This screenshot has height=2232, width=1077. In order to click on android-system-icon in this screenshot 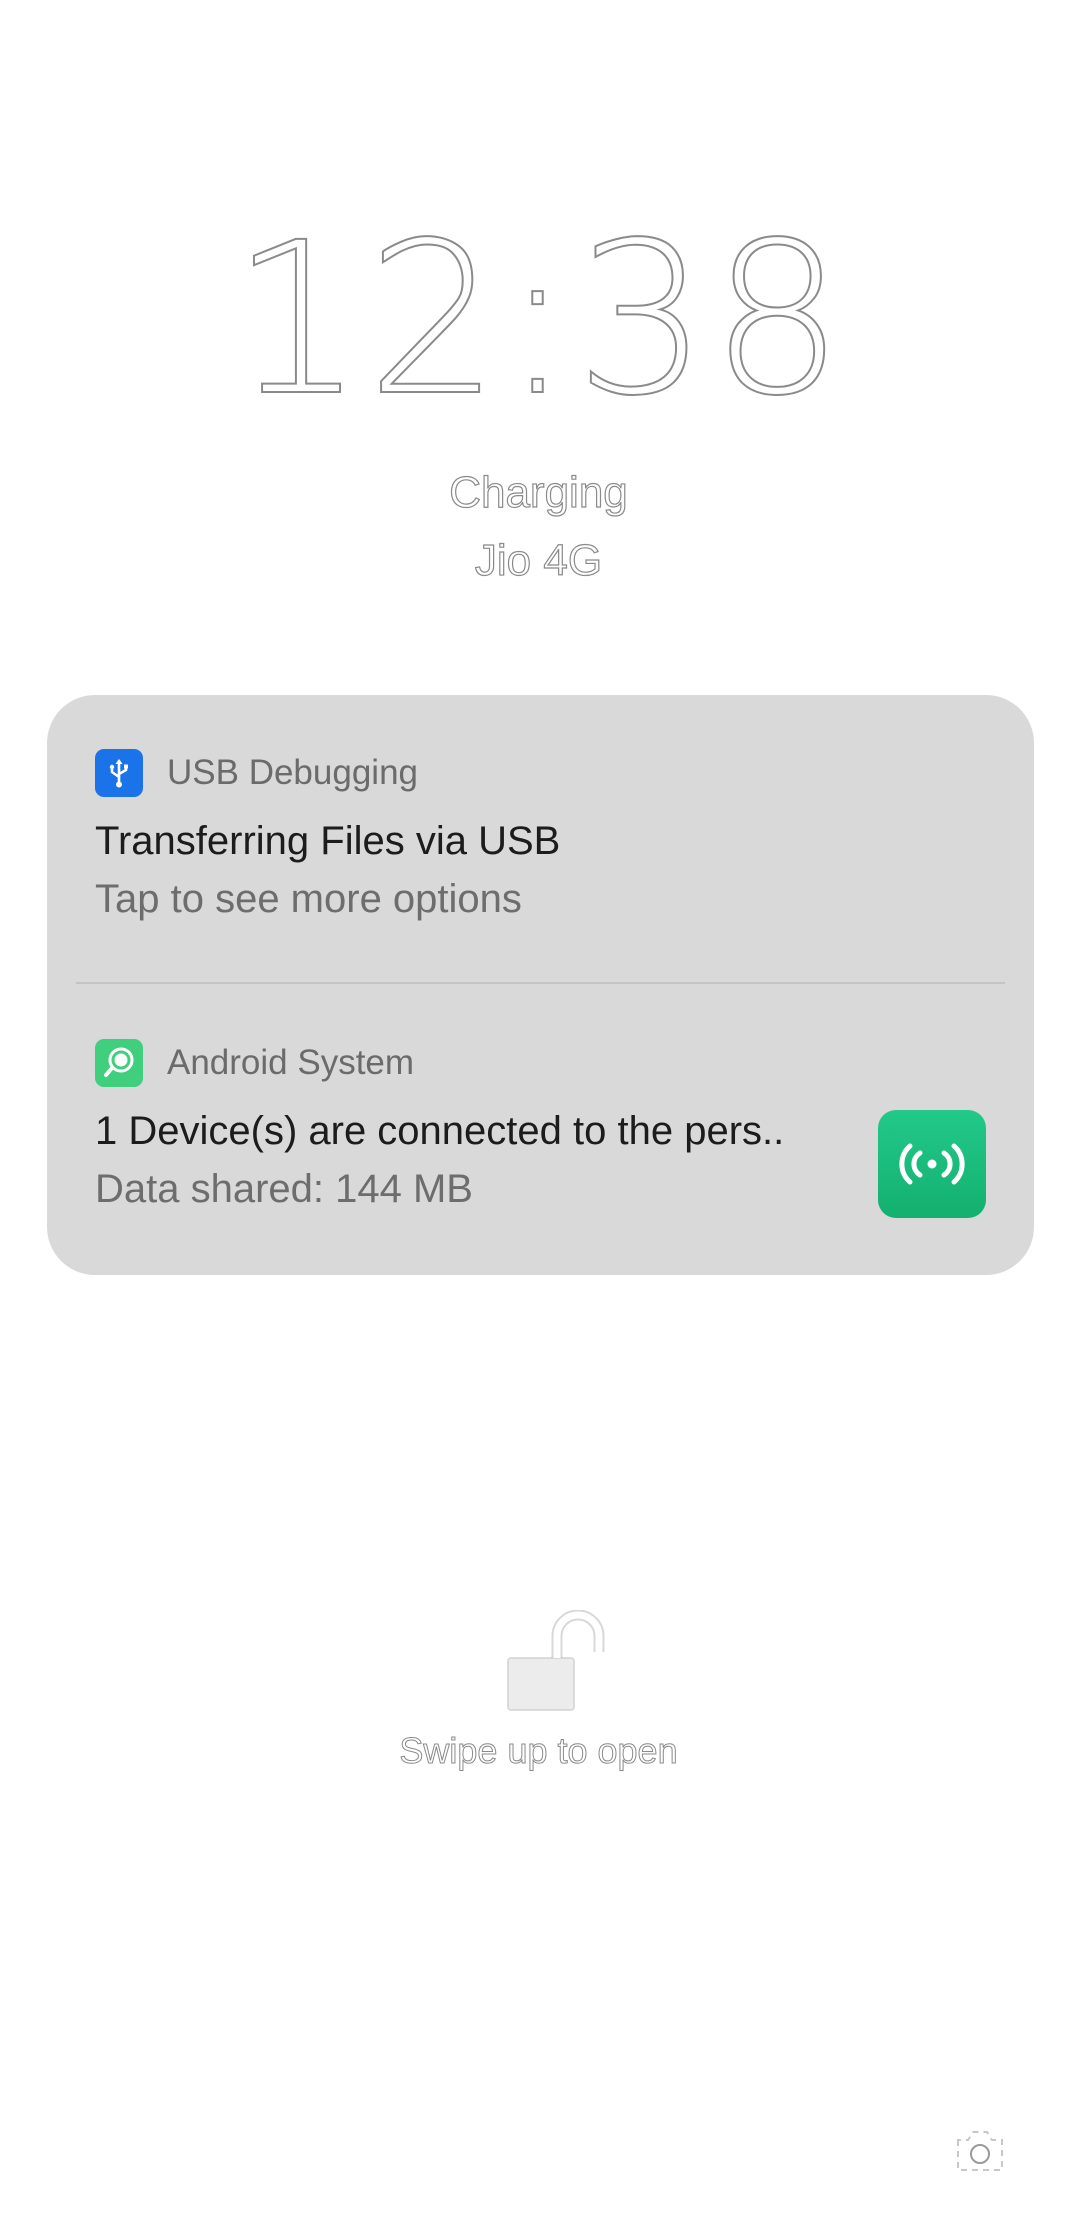, I will do `click(119, 1063)`.